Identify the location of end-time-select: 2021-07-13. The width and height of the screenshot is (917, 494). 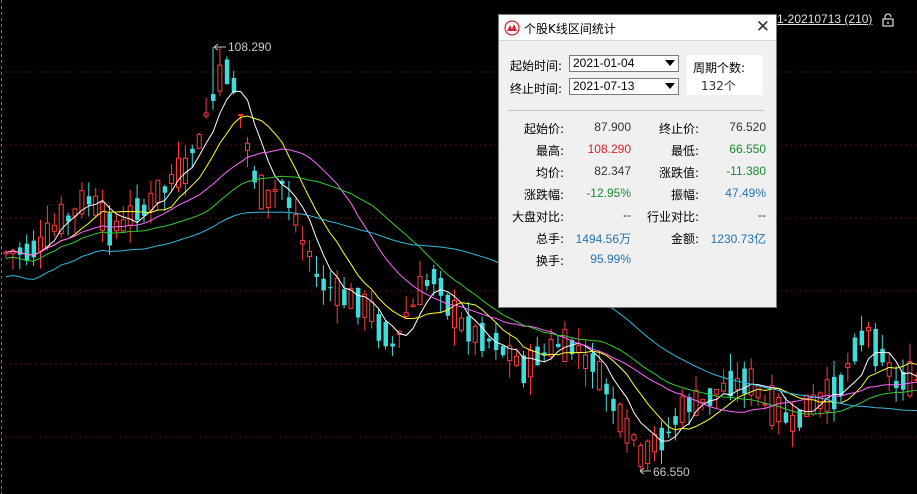
(624, 86).